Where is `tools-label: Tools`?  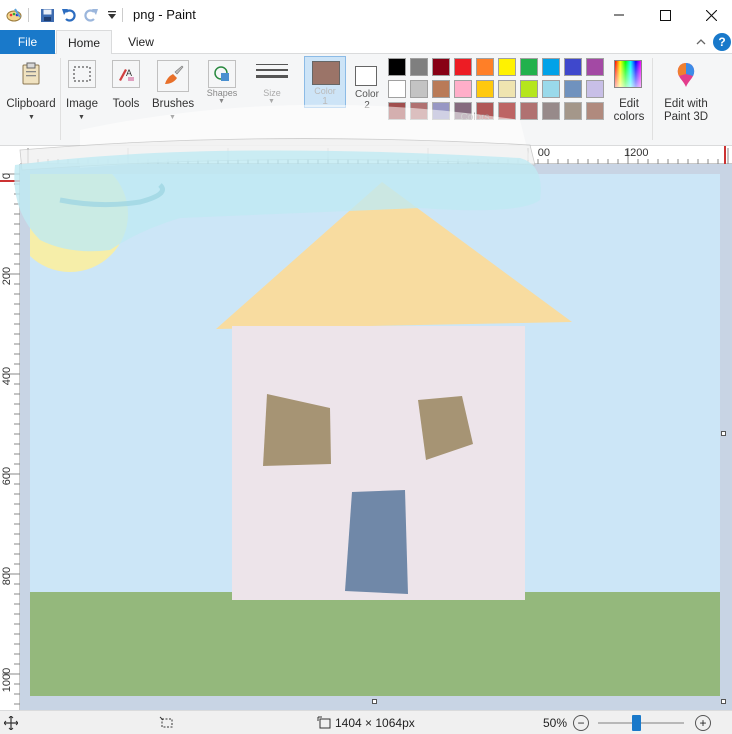
tools-label: Tools is located at coordinates (126, 104).